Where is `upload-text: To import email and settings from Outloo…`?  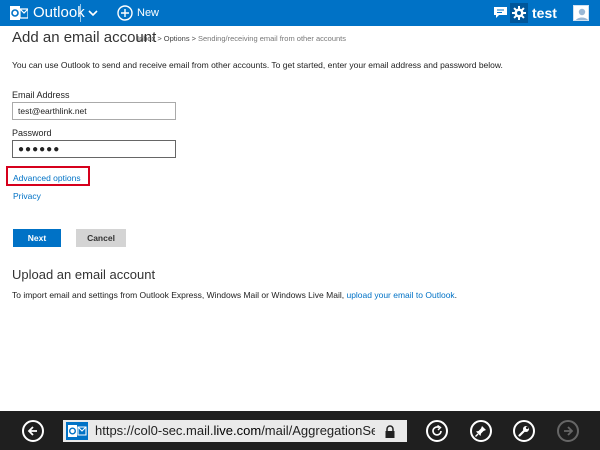
upload-text: To import email and settings from Outloo… is located at coordinates (234, 295).